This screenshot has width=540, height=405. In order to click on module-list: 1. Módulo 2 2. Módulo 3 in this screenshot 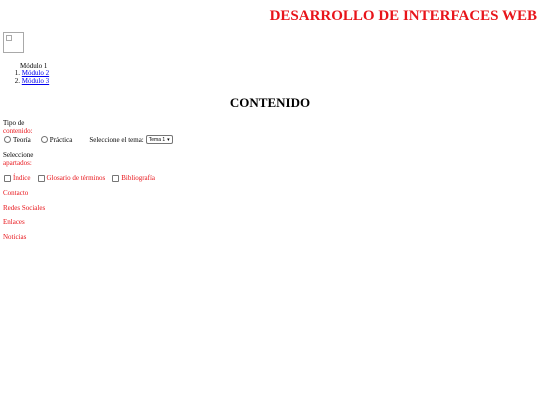, I will do `click(27, 77)`.